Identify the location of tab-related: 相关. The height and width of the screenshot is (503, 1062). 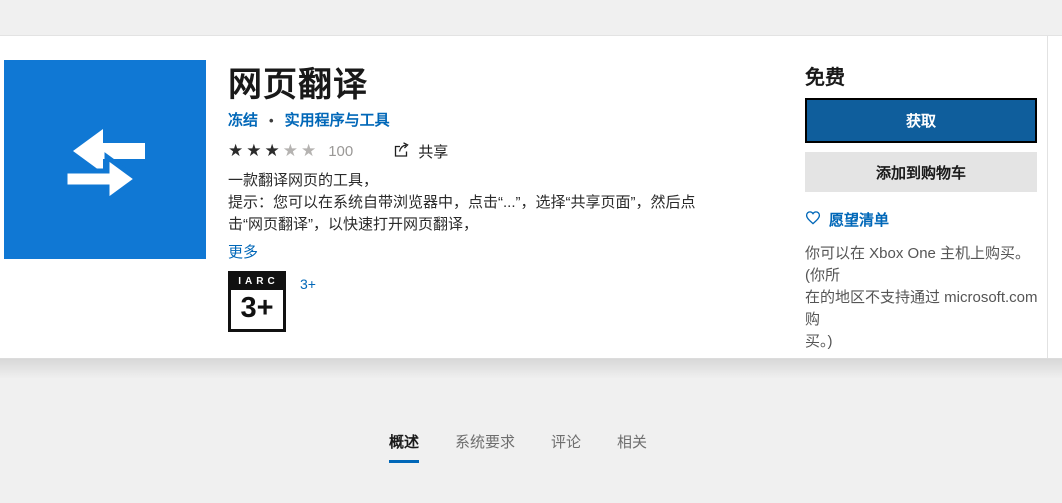
(632, 447).